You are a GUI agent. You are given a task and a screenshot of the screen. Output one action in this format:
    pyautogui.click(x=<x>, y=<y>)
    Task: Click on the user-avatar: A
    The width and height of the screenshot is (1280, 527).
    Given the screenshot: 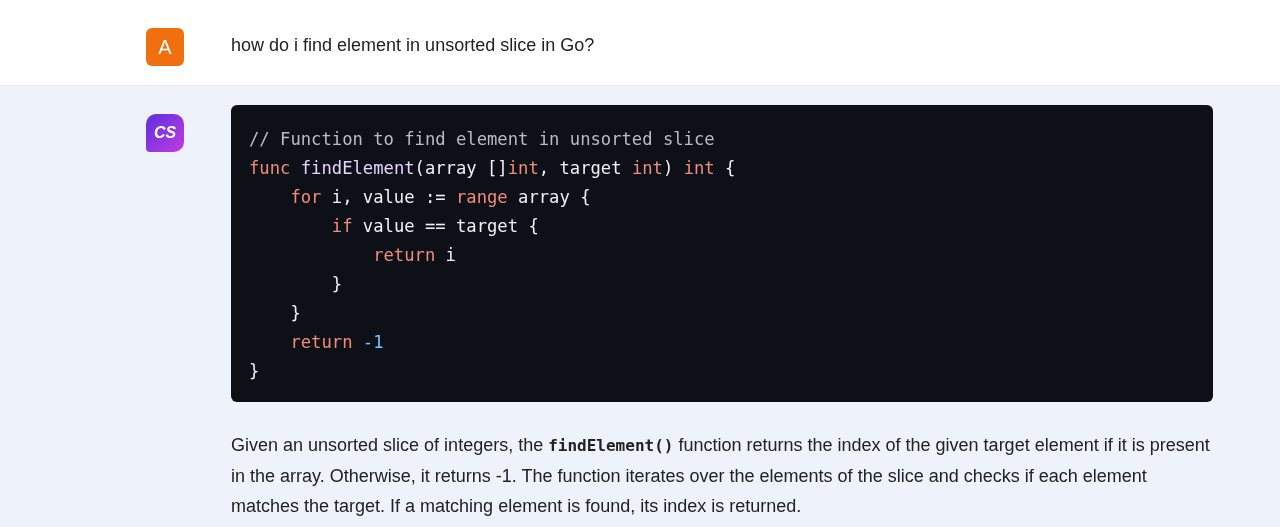 What is the action you would take?
    pyautogui.click(x=165, y=47)
    